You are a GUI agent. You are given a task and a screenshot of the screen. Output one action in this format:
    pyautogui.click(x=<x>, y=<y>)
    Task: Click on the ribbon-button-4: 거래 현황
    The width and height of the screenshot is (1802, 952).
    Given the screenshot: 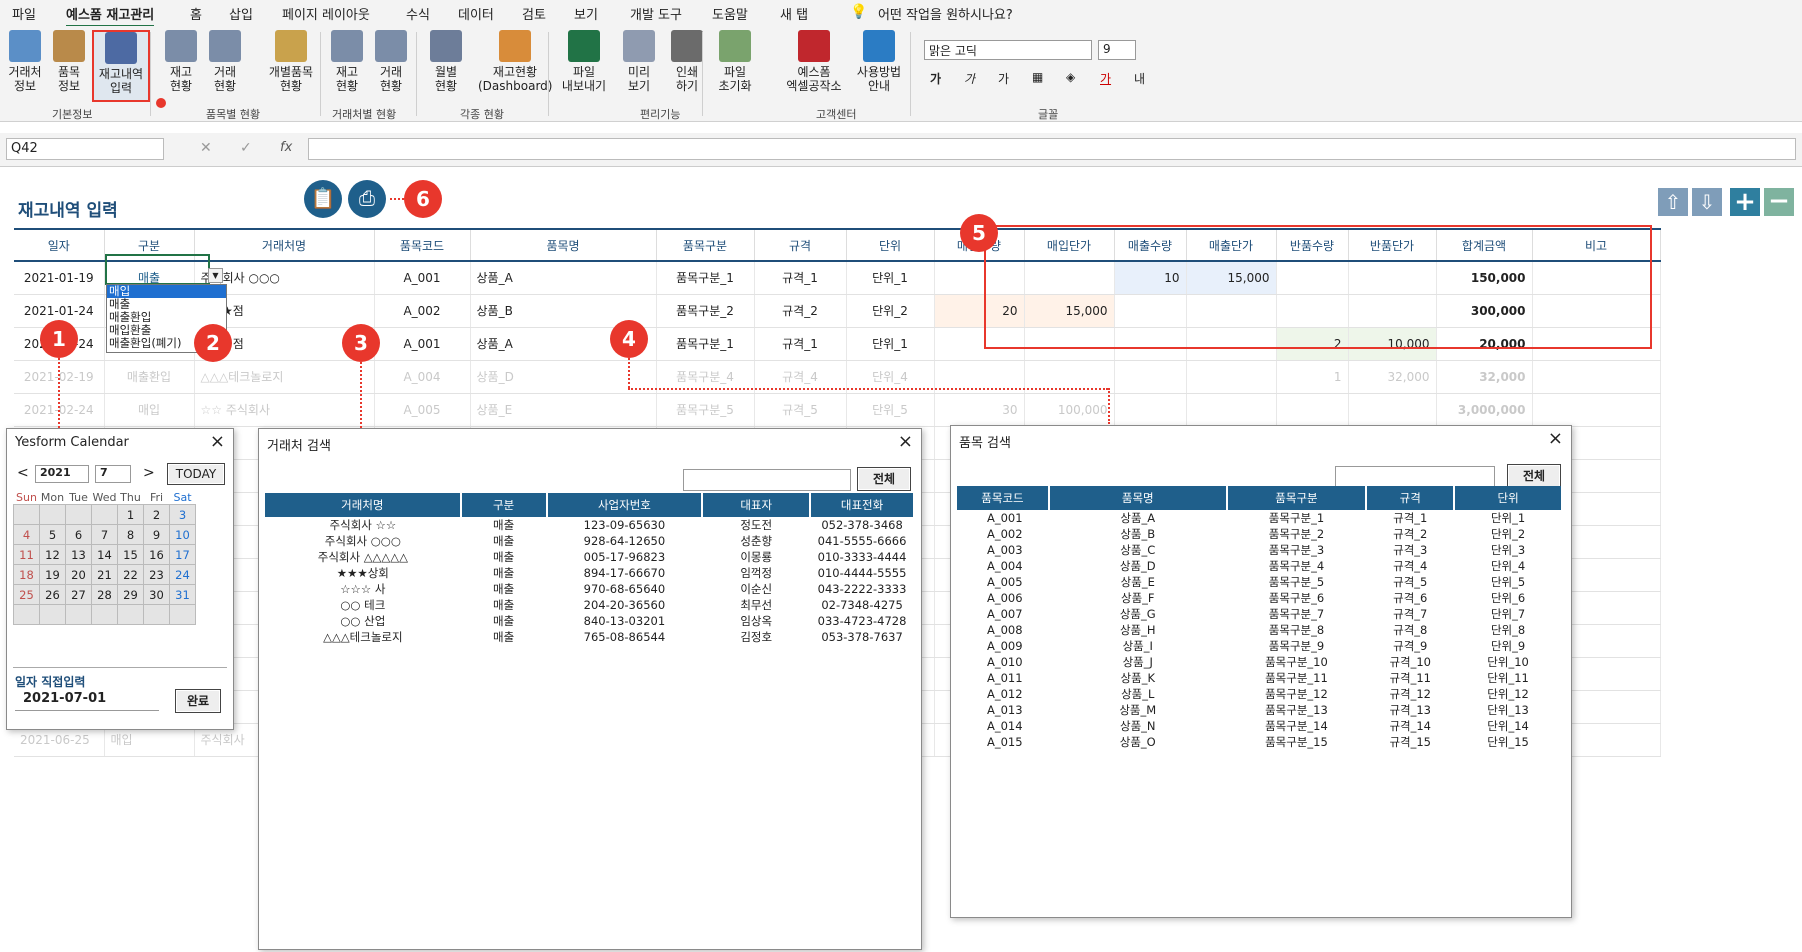 What is the action you would take?
    pyautogui.click(x=225, y=66)
    